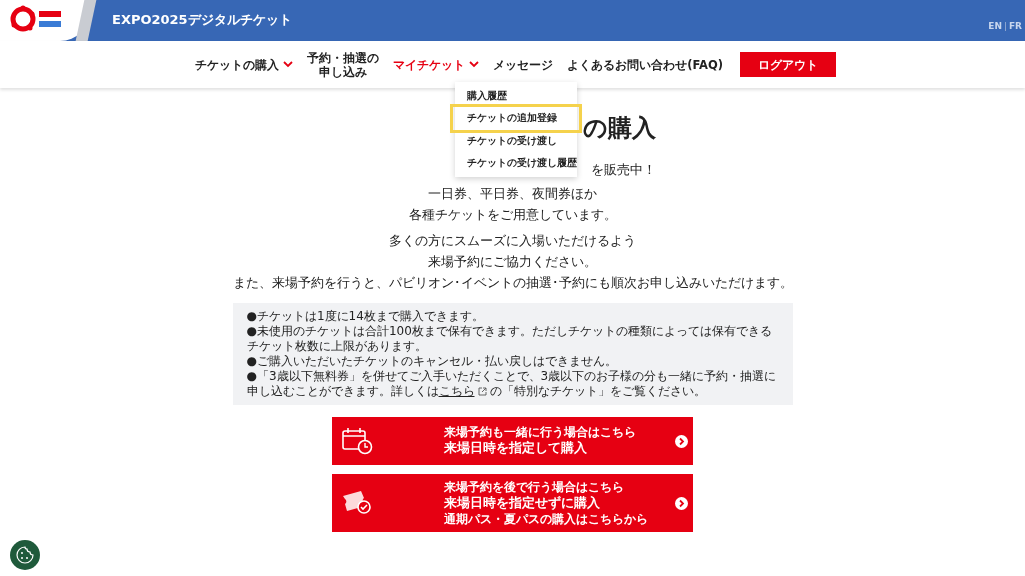 The width and height of the screenshot is (1025, 576). I want to click on nav-link: チケットの購入, so click(244, 64).